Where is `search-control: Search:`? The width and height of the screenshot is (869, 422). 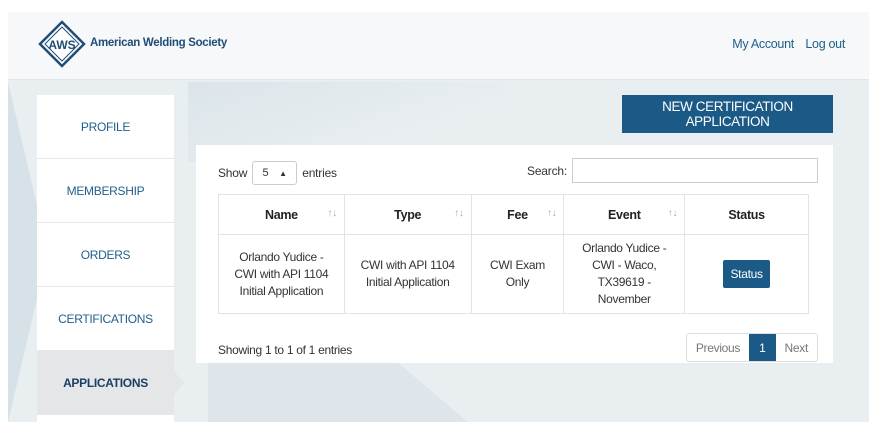 search-control: Search: is located at coordinates (672, 170).